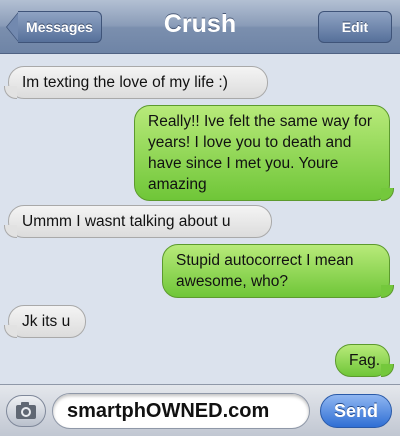 The height and width of the screenshot is (436, 400). I want to click on message-input: smartphOWNED.com, so click(181, 411).